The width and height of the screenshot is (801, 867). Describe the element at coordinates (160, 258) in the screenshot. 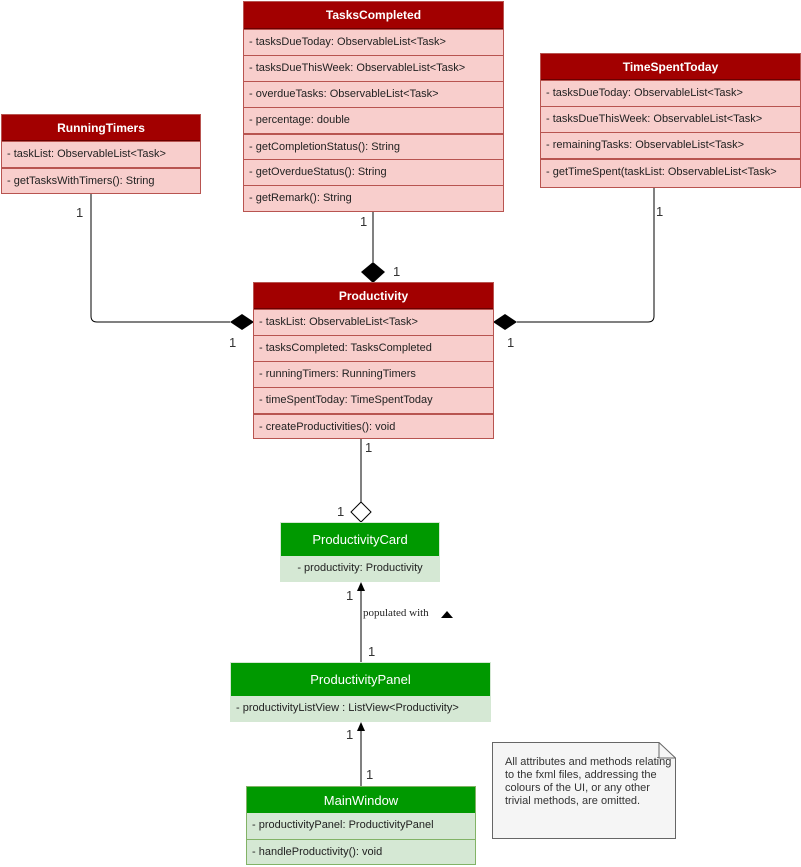

I see `composition-line-running-timers` at that location.